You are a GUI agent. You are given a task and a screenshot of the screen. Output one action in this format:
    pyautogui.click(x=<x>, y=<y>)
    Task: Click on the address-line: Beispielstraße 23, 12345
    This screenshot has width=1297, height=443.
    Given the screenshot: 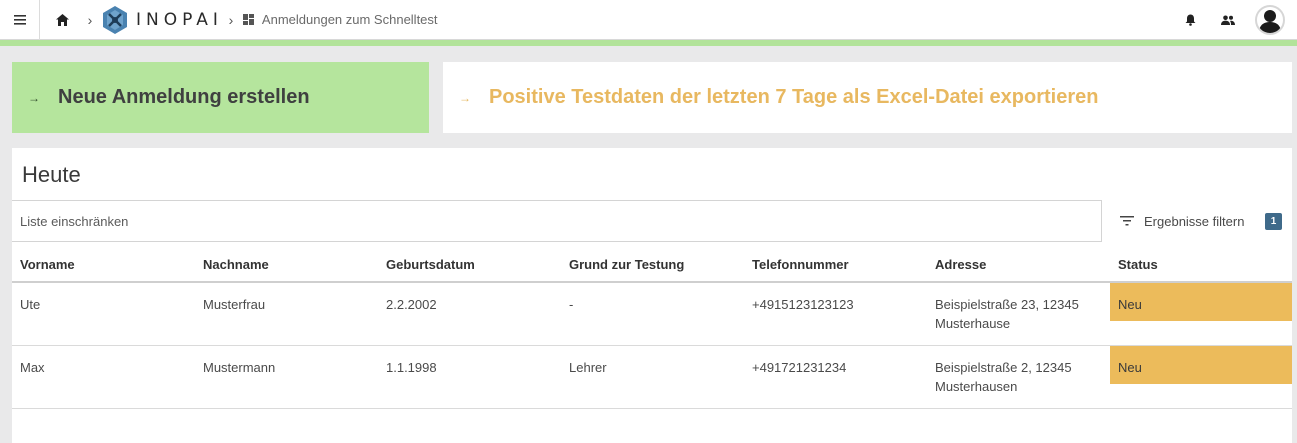 What is the action you would take?
    pyautogui.click(x=1007, y=304)
    